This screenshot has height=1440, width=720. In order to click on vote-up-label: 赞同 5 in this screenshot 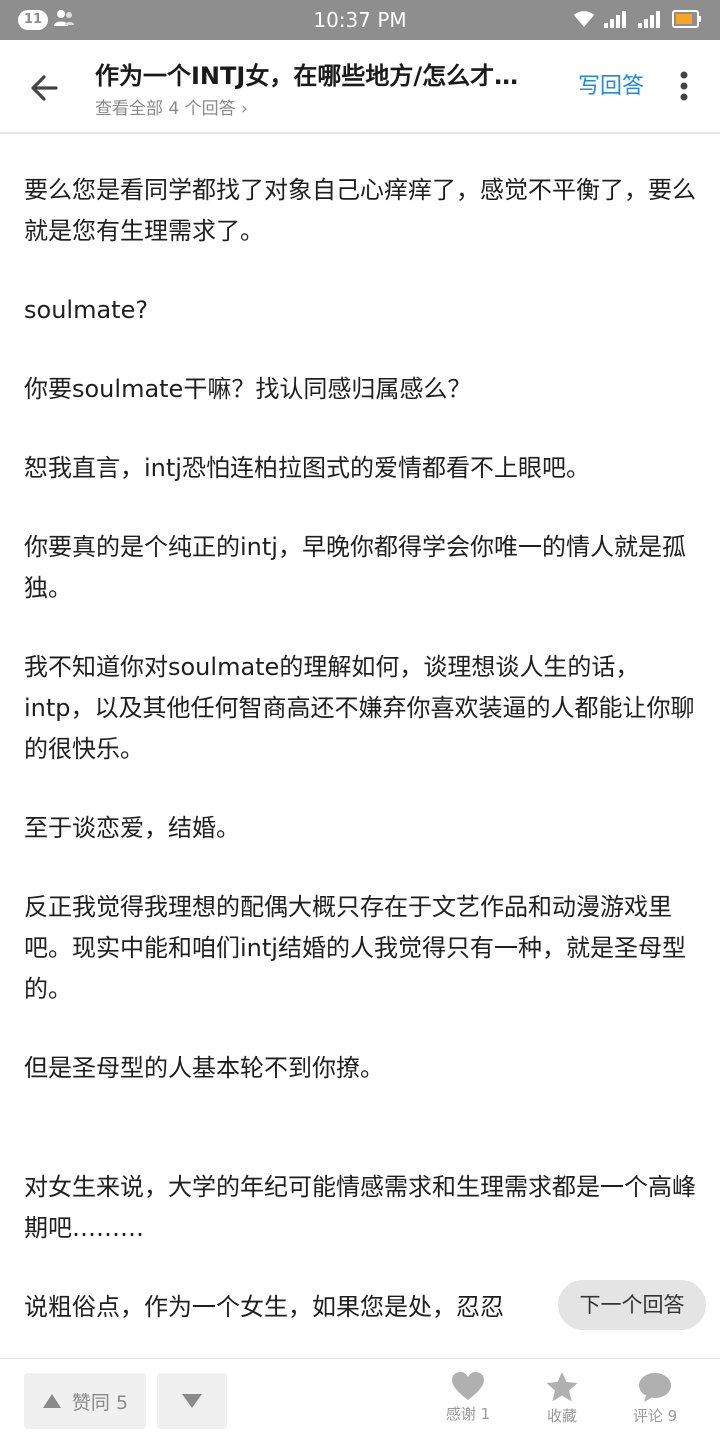, I will do `click(100, 1402)`.